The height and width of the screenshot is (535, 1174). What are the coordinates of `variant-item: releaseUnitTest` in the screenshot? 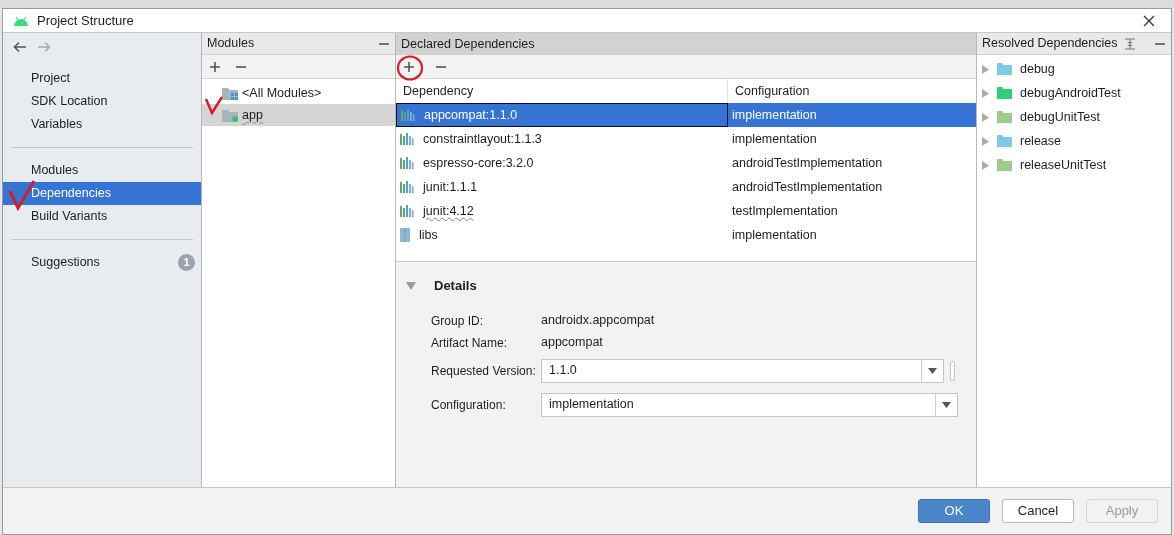 It's located at (1074, 165).